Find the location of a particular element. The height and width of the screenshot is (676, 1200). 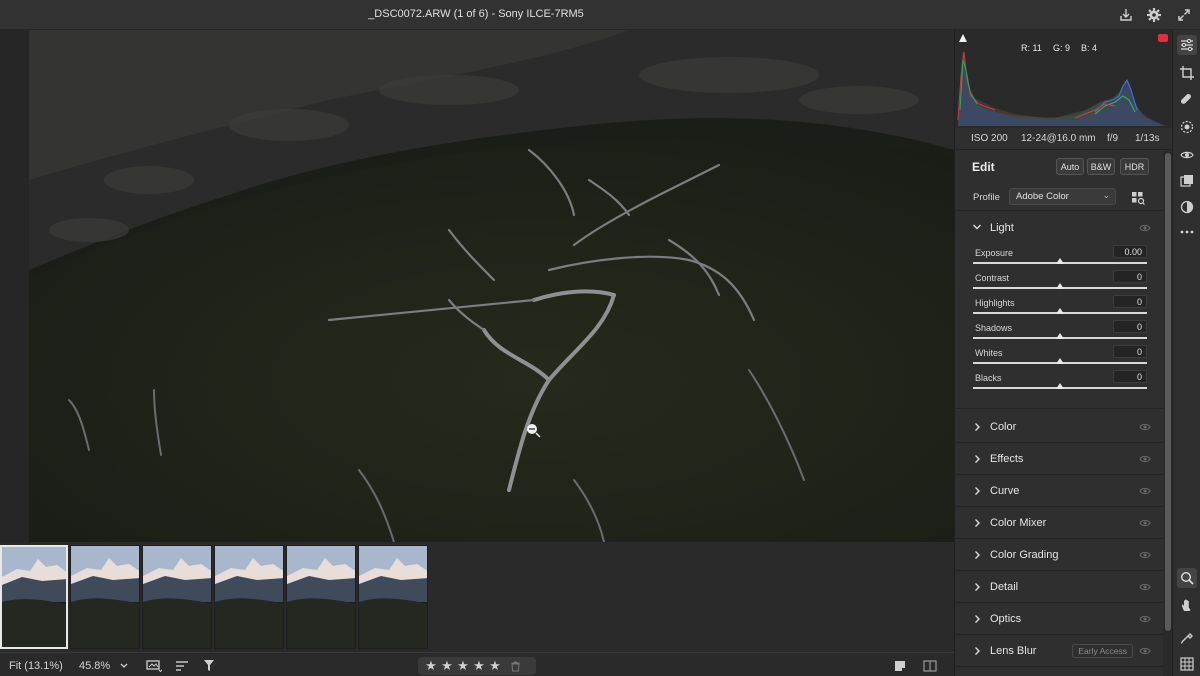

filter-icon is located at coordinates (209, 665).